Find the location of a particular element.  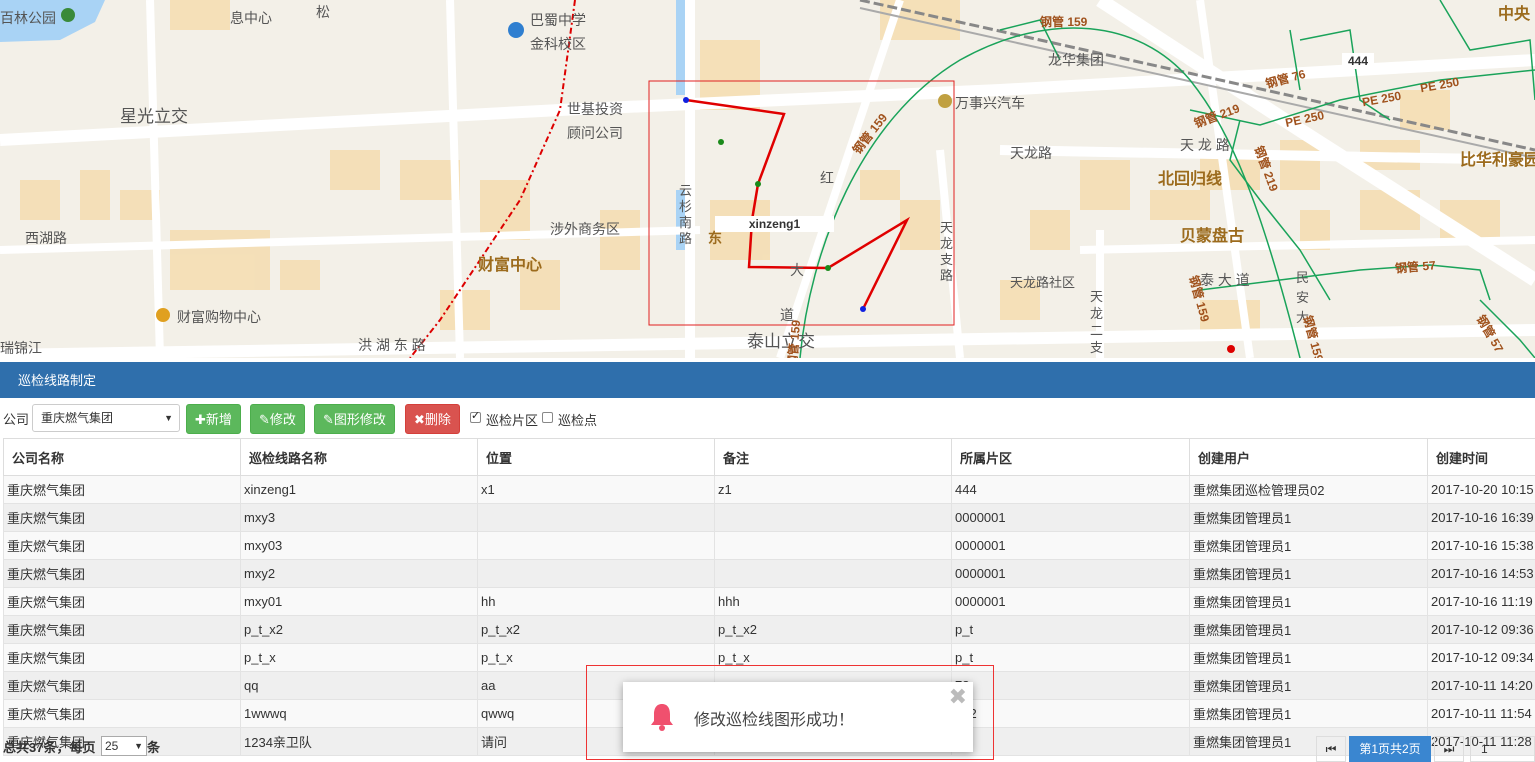

pipe-label: 钢管 159 is located at coordinates (793, 338).